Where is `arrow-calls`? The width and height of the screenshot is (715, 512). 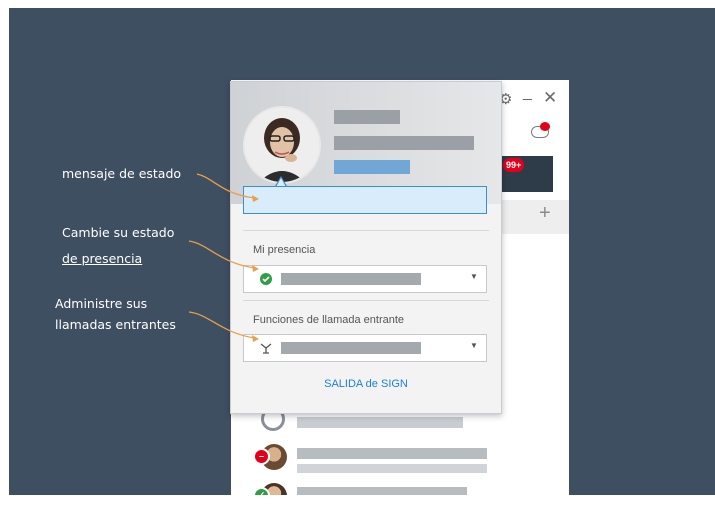
arrow-calls is located at coordinates (222, 325).